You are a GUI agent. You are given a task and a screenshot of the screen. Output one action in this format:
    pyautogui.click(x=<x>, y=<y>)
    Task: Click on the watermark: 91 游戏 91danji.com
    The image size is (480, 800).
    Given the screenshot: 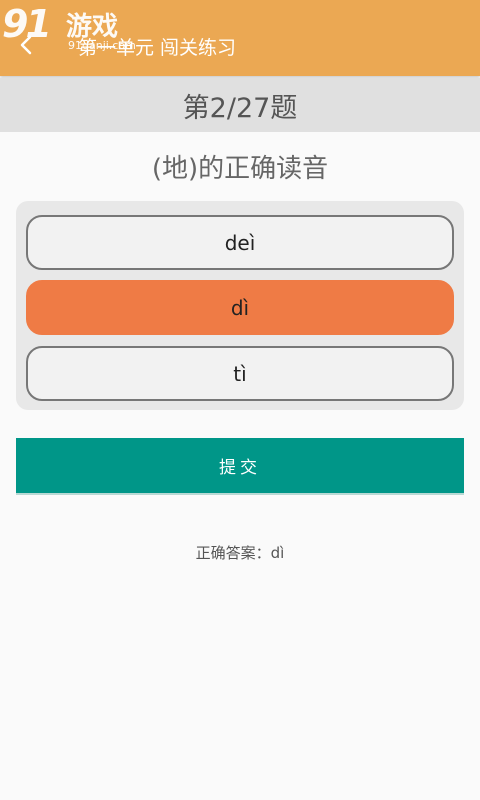 What is the action you would take?
    pyautogui.click(x=72, y=30)
    